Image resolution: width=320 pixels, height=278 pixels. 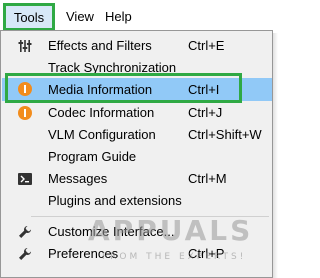 What do you see at coordinates (25, 46) in the screenshot?
I see `sliders-icon` at bounding box center [25, 46].